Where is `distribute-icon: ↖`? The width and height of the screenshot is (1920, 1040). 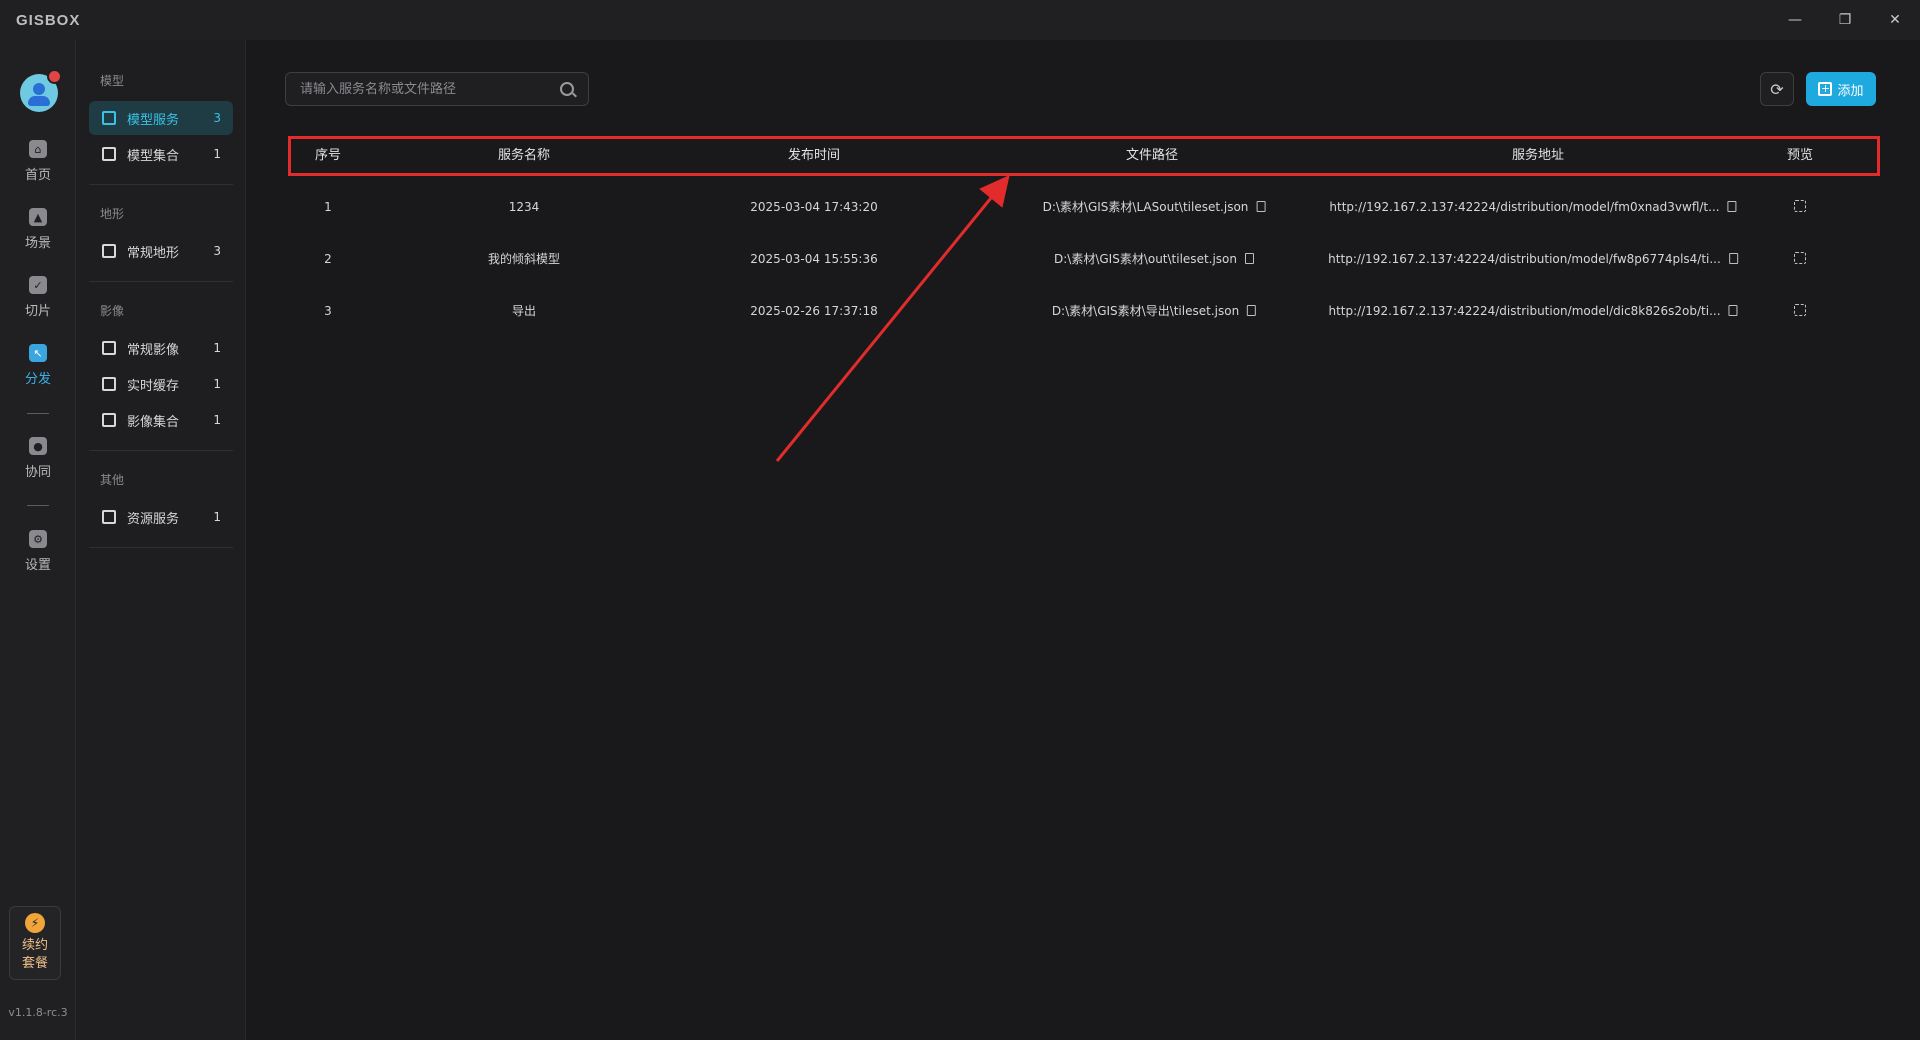 distribute-icon: ↖ is located at coordinates (38, 353).